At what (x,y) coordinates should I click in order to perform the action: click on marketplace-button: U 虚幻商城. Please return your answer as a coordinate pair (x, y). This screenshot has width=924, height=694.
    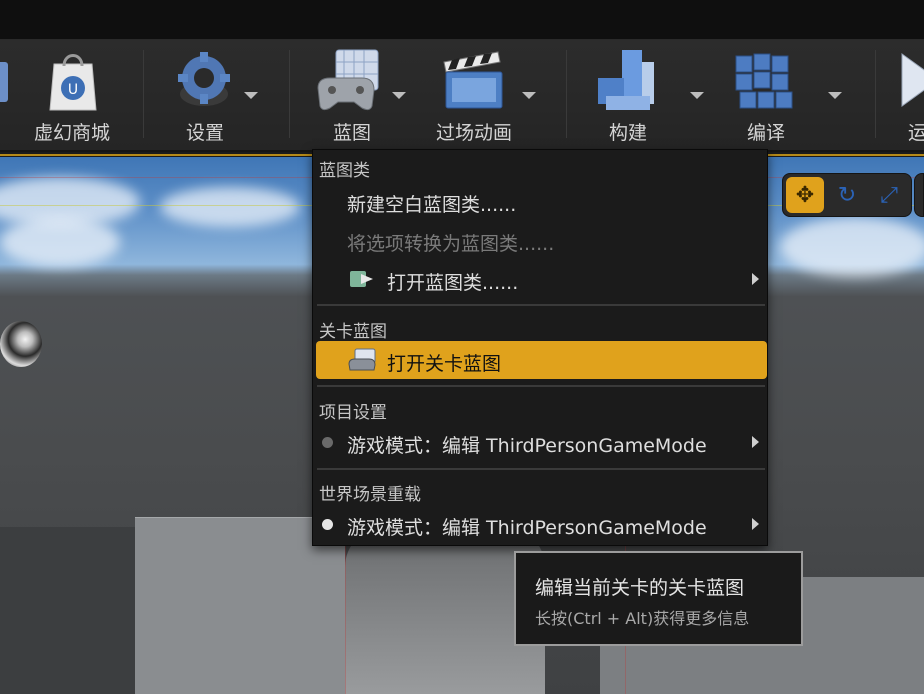
    Looking at the image, I should click on (72, 95).